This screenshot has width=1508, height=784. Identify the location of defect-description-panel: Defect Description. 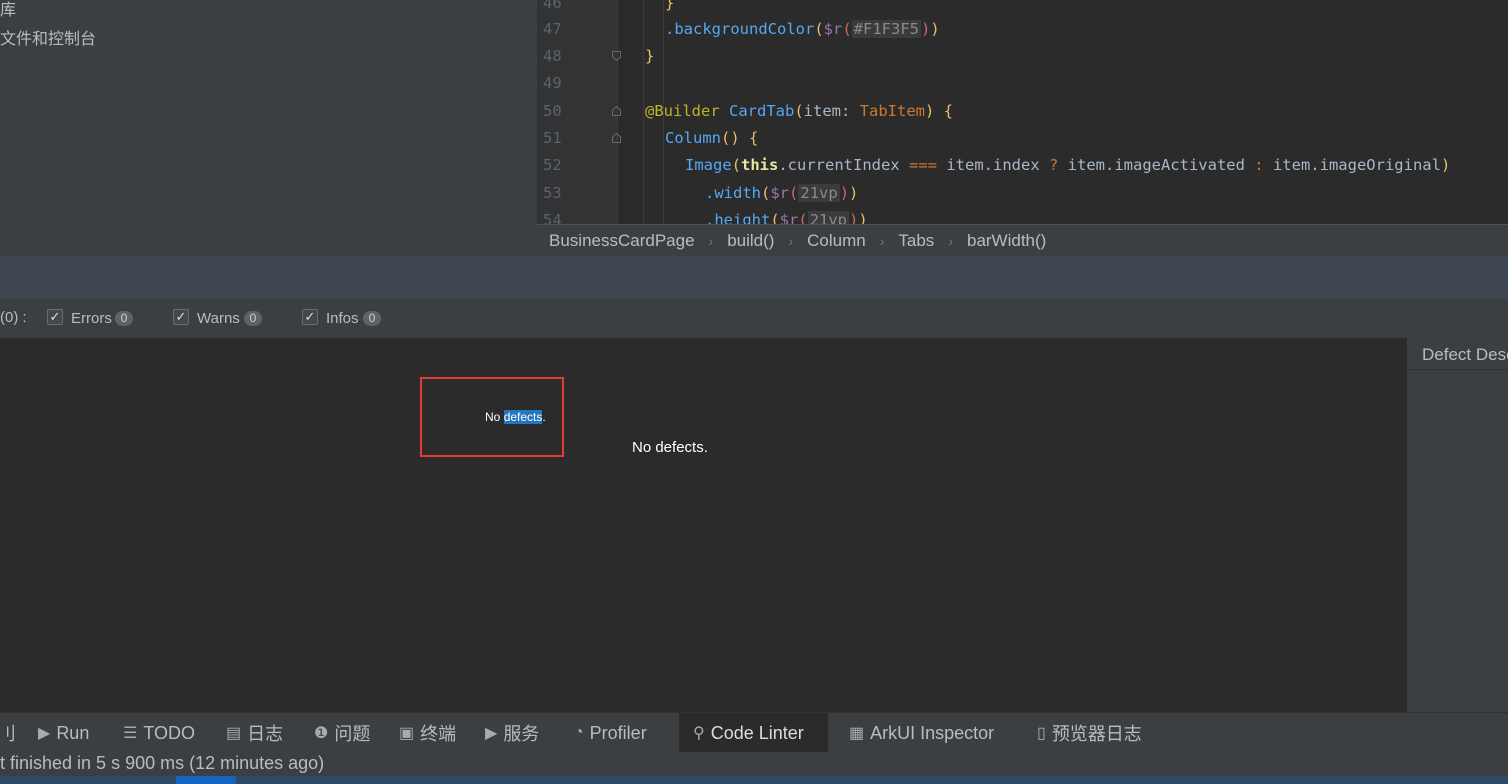
(1457, 525).